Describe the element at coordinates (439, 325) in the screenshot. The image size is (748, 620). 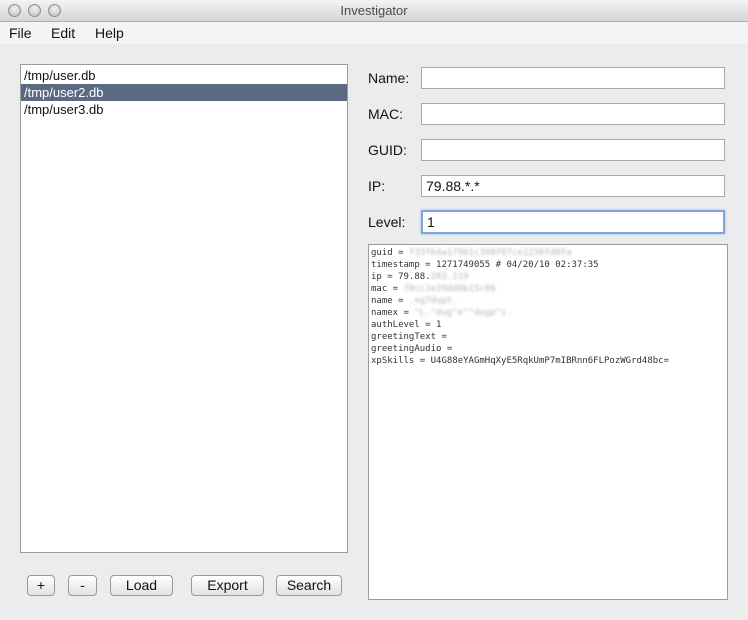
I see `record-value: 1` at that location.